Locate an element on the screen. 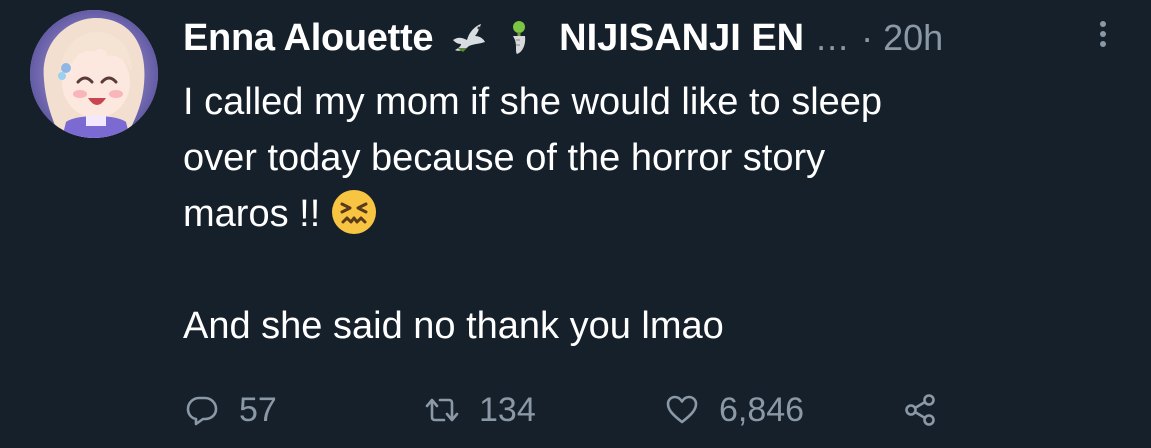  reply-count: 57 is located at coordinates (258, 409).